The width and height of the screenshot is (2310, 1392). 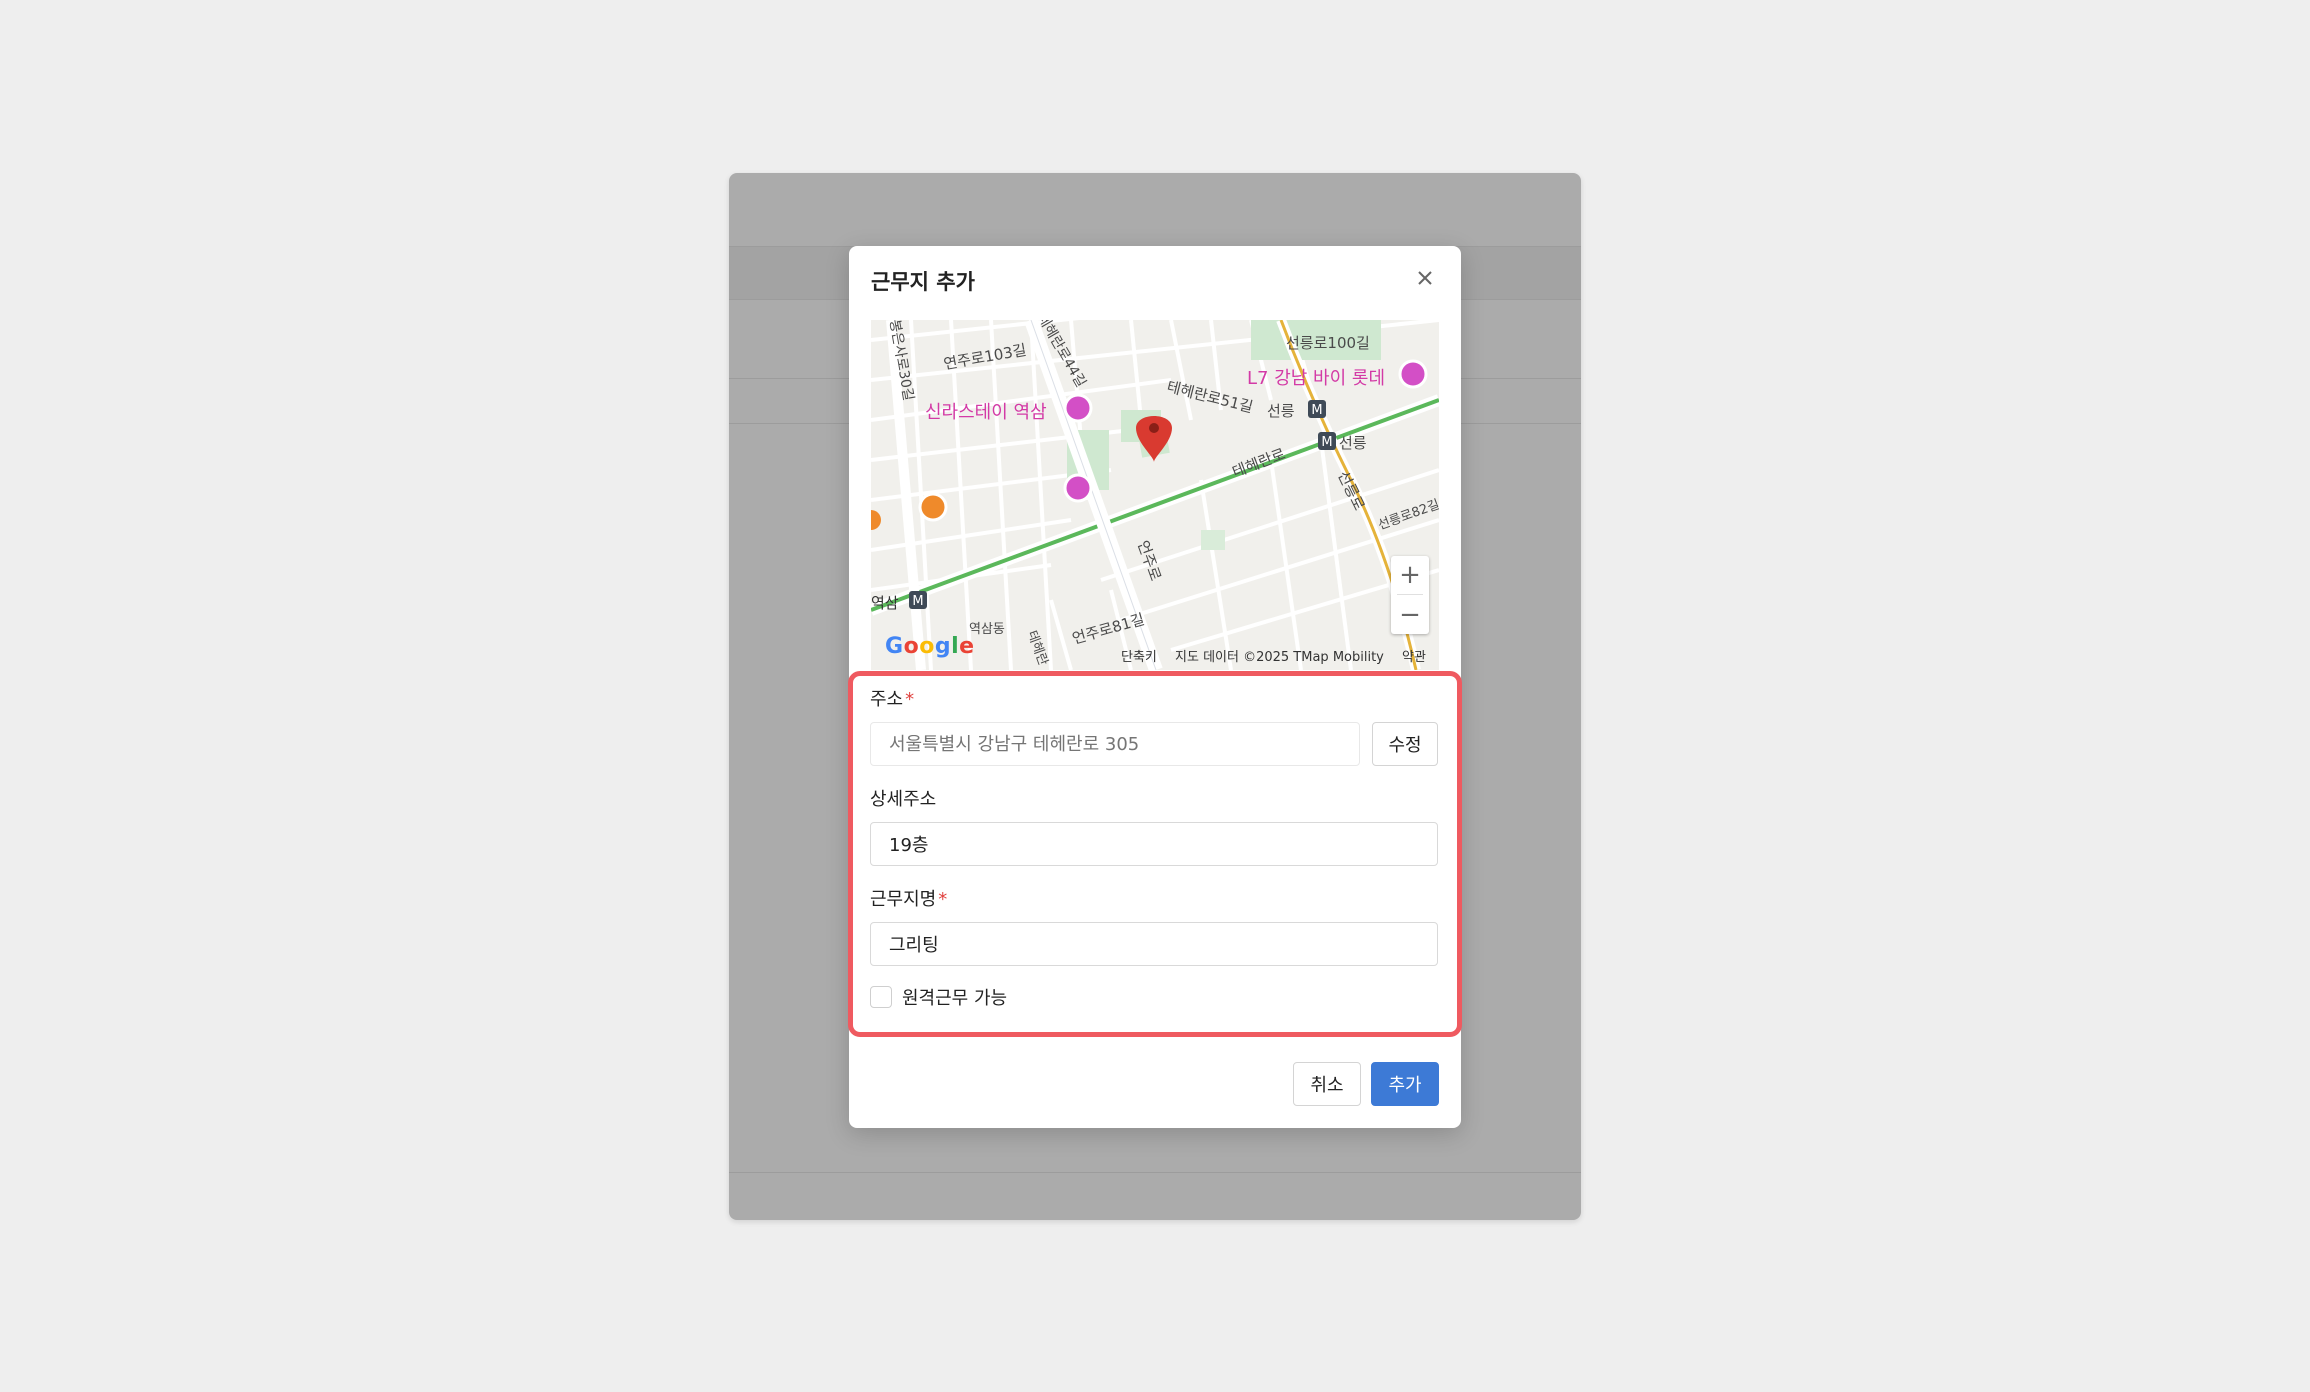 I want to click on map-label-station: 역삼, so click(x=885, y=603).